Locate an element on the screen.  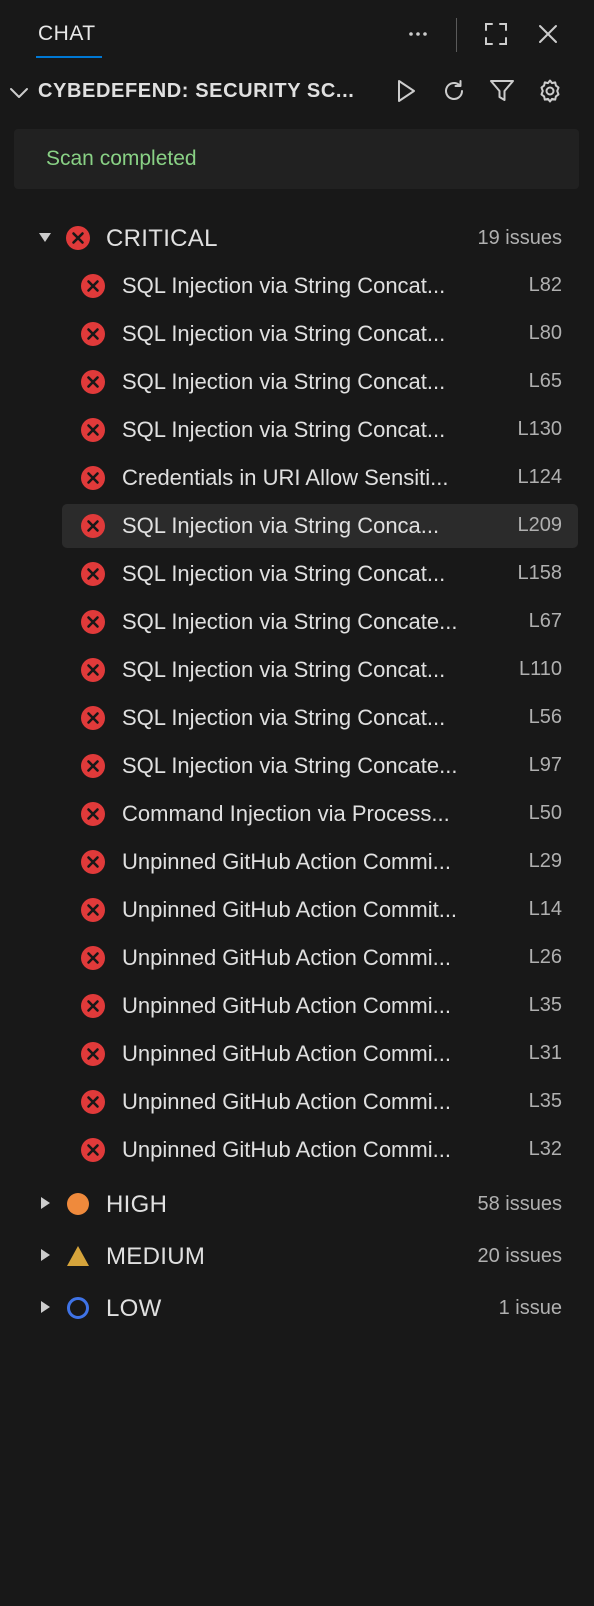
issue-line-number: L209 is located at coordinates (540, 525).